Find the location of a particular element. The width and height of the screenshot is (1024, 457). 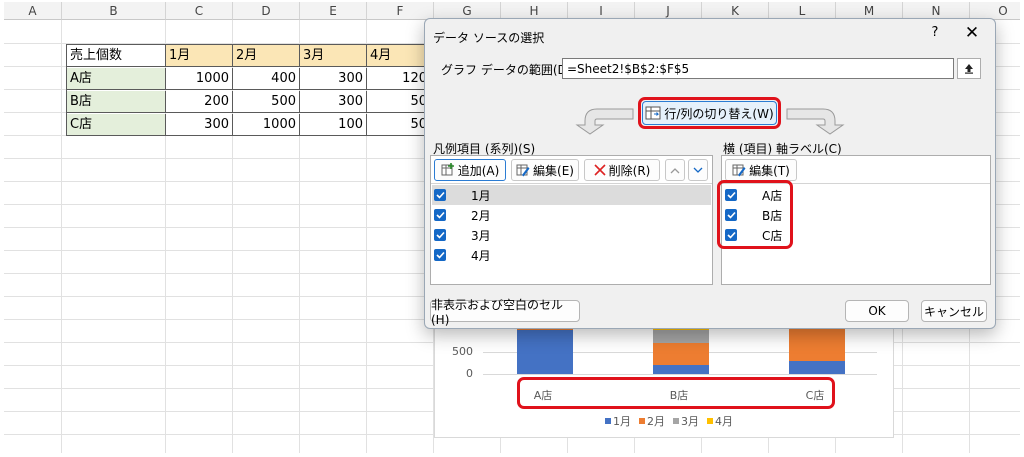

help-button: ? is located at coordinates (935, 32).